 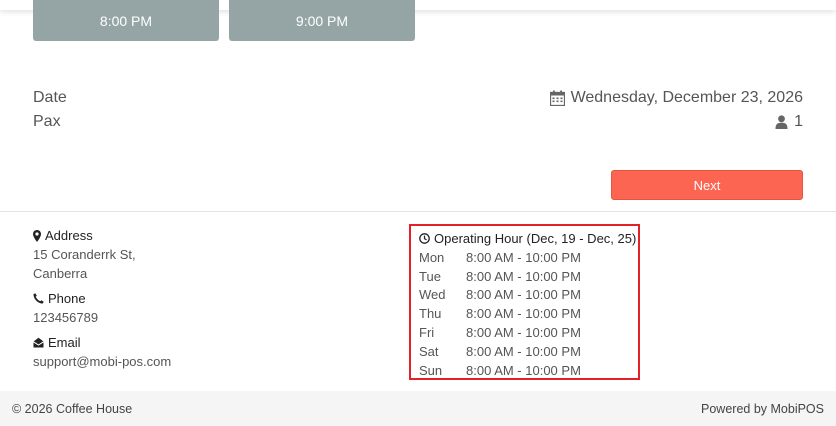 I want to click on day-label: Mon, so click(x=432, y=257).